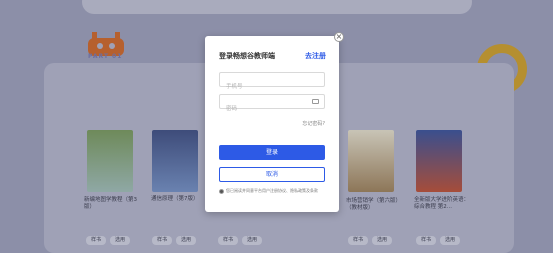 The height and width of the screenshot is (253, 553). What do you see at coordinates (272, 190) in the screenshot?
I see `agreement-text: 您已阅读并同意平台用户注册协议、隐私政策及条款` at bounding box center [272, 190].